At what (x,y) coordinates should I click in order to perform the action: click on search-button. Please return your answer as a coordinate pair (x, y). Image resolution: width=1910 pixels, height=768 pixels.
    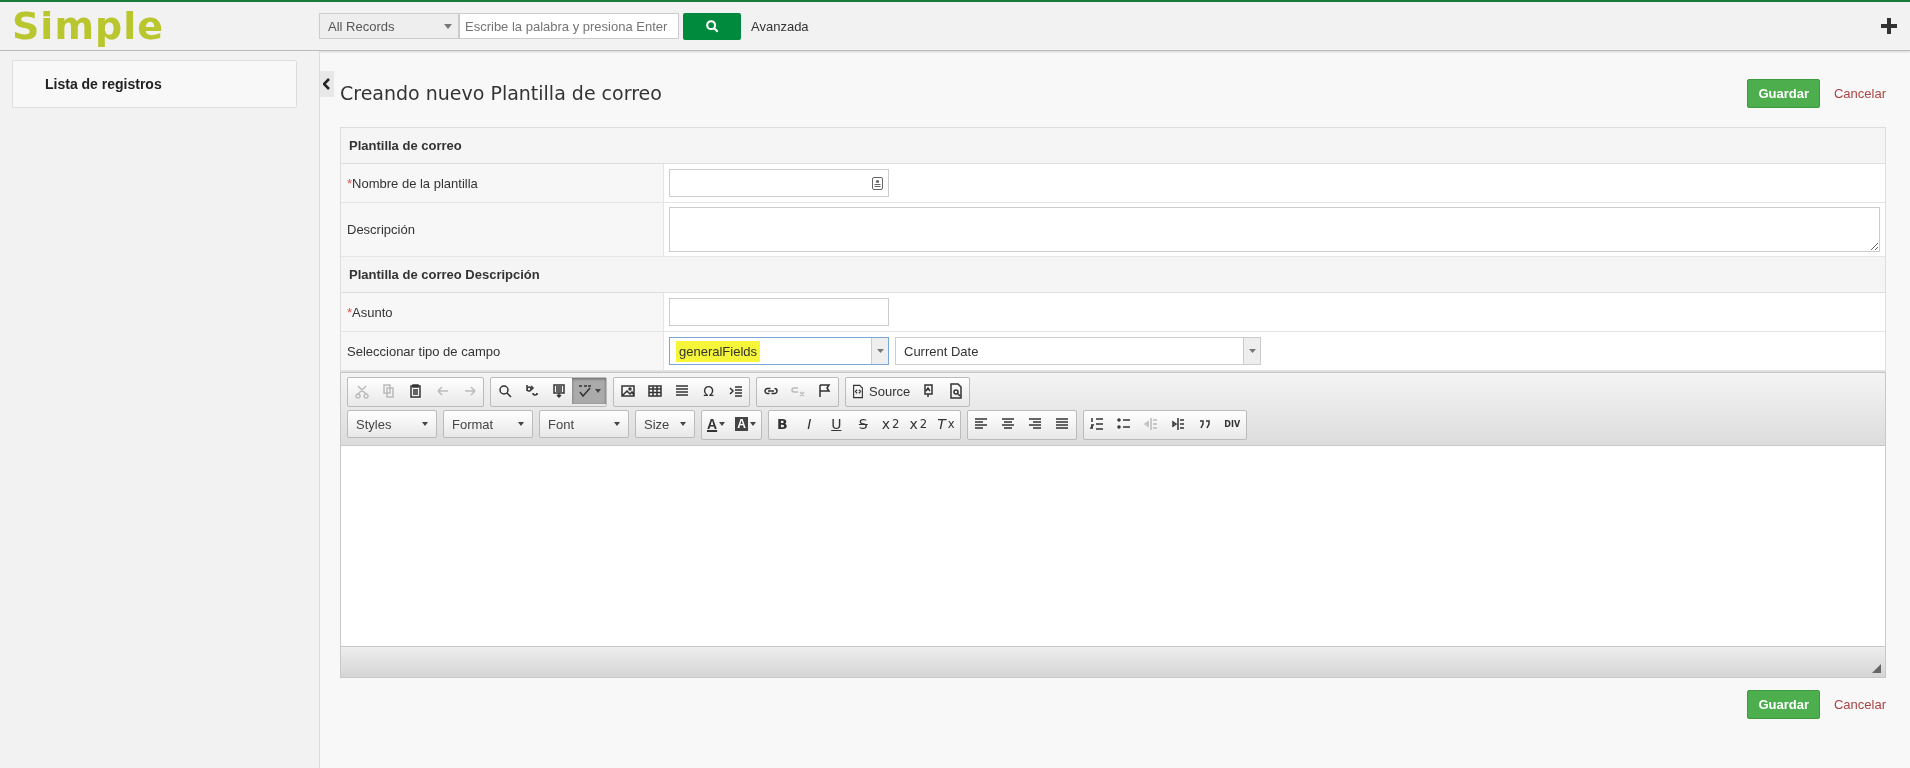
    Looking at the image, I should click on (712, 26).